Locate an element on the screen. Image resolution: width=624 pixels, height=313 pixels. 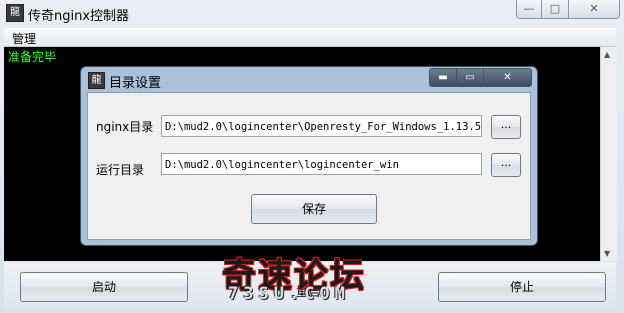
vertical-scrollbar: ▲ ▼ is located at coordinates (608, 154).